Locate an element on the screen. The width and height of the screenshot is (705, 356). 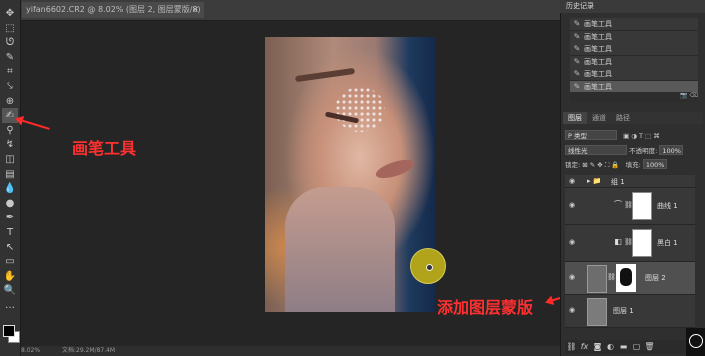
tab-layers: 图层 is located at coordinates (575, 118).